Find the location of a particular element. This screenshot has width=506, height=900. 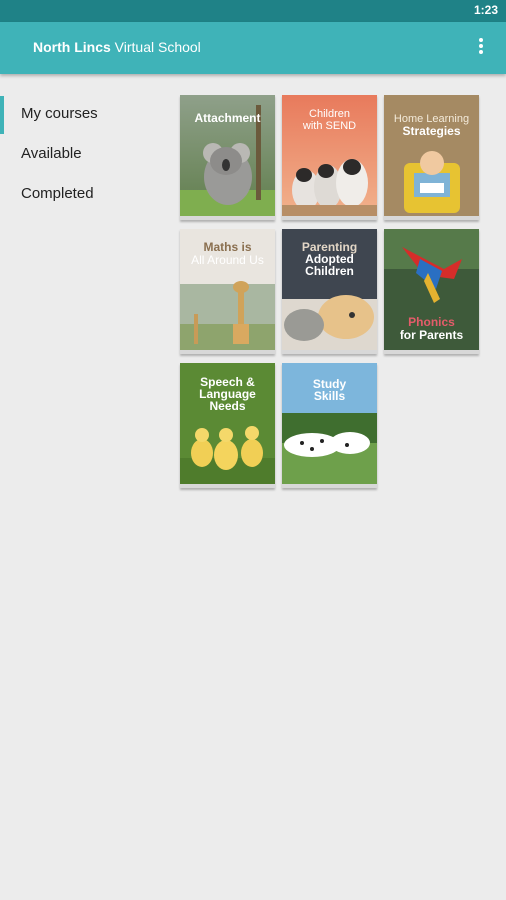

app-title: North Lincs Virtual School is located at coordinates (117, 47).